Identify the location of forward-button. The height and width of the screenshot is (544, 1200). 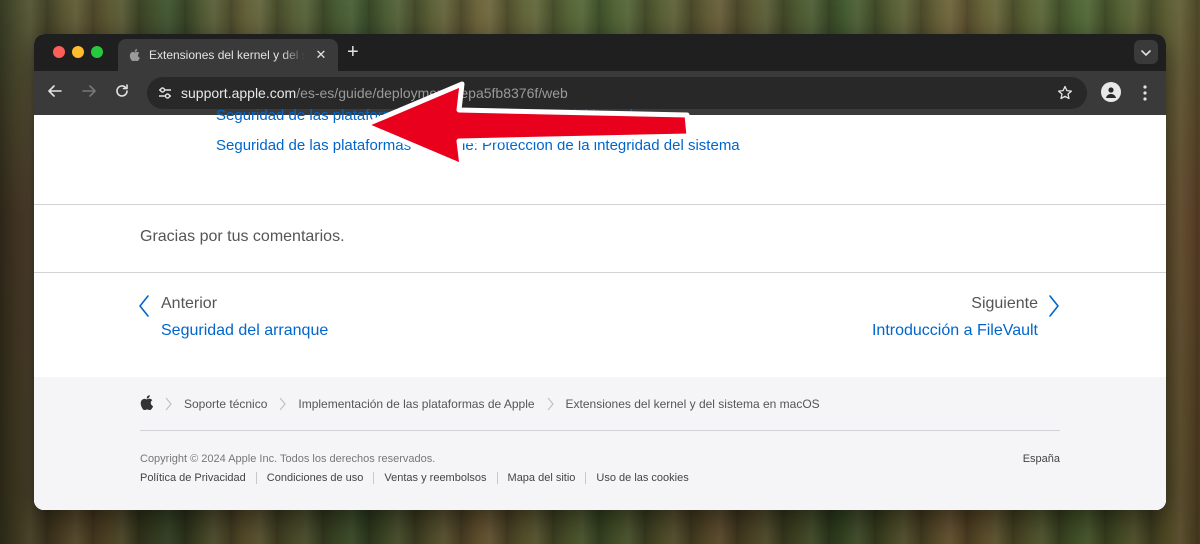
(89, 93).